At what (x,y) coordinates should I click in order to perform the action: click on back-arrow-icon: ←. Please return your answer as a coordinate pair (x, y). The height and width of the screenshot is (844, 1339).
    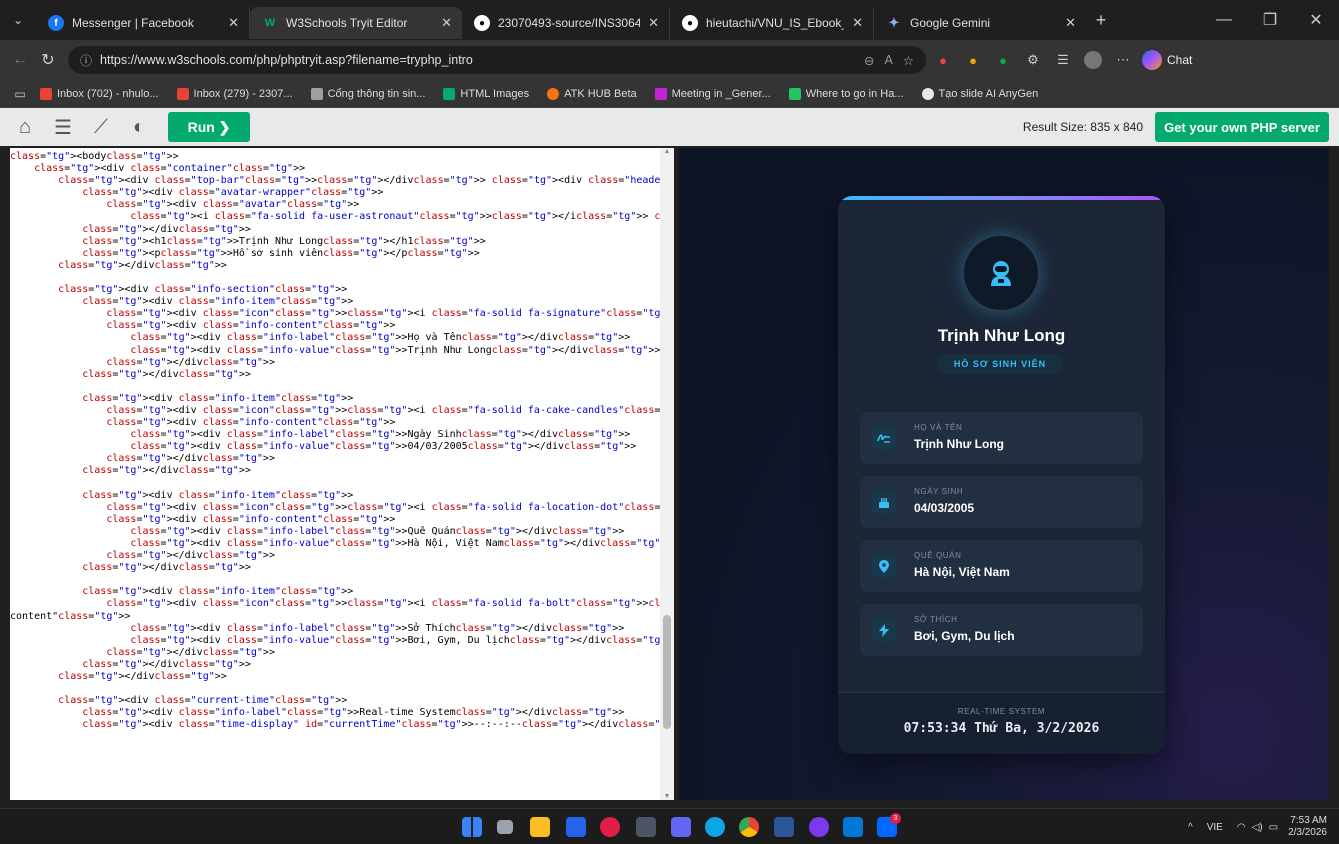
    Looking at the image, I should click on (20, 60).